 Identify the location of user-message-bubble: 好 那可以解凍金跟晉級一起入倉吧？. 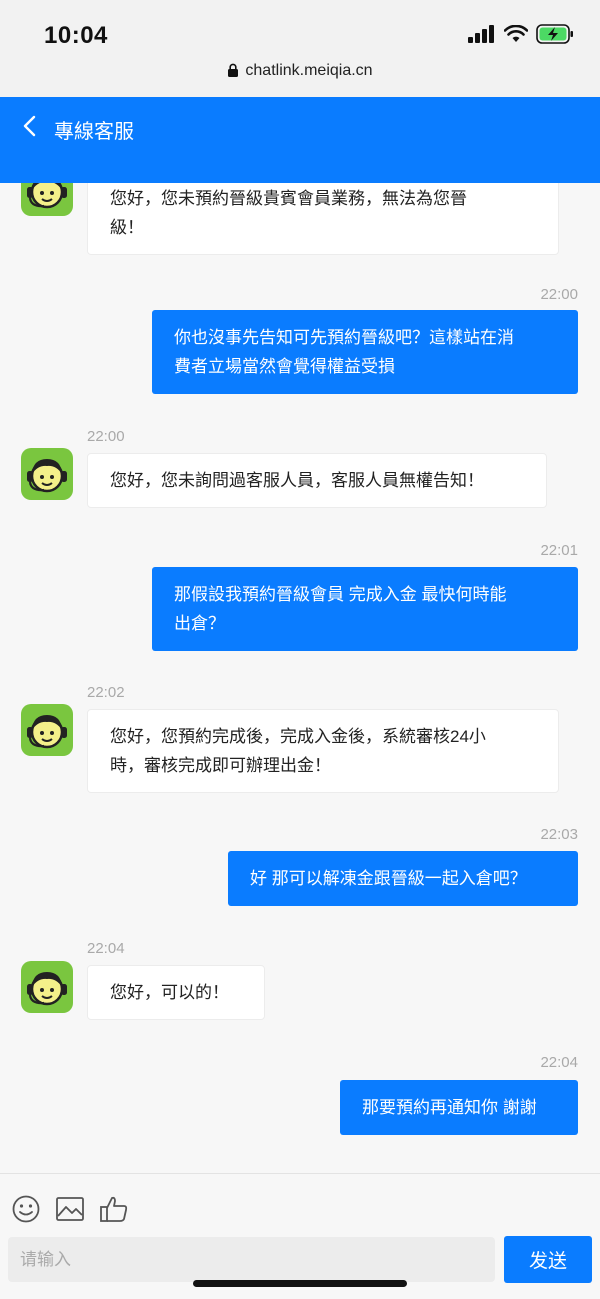
(403, 878).